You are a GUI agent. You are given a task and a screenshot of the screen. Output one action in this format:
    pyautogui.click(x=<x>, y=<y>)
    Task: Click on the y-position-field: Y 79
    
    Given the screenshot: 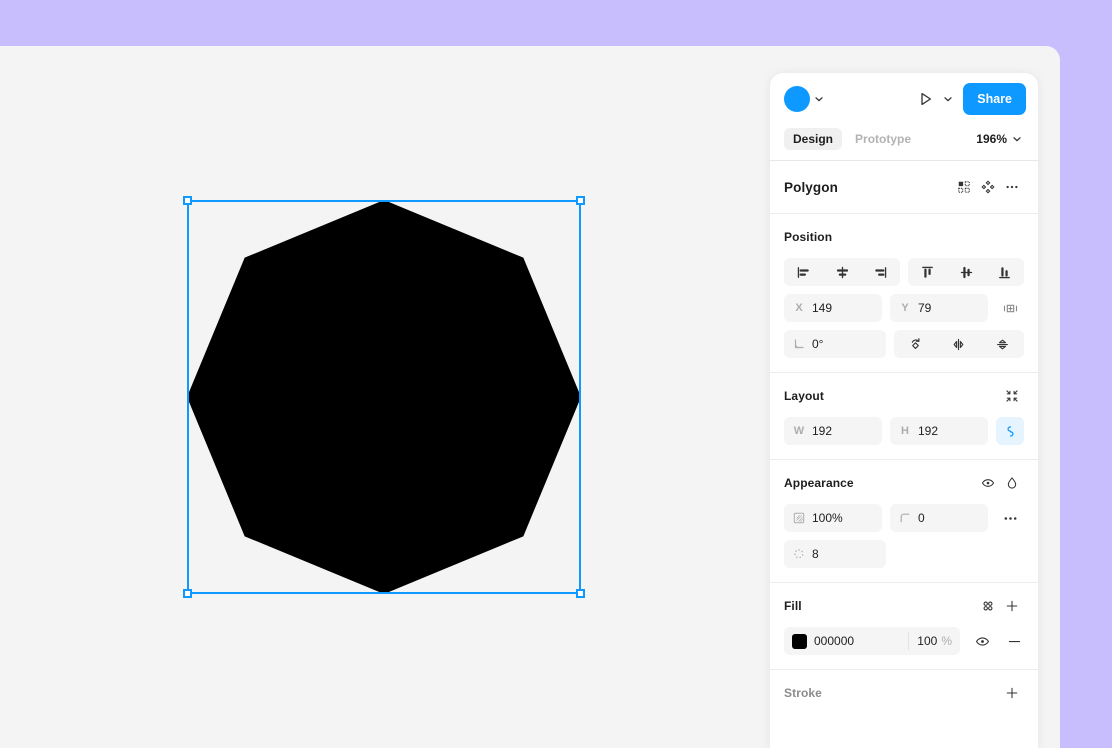 What is the action you would take?
    pyautogui.click(x=939, y=308)
    